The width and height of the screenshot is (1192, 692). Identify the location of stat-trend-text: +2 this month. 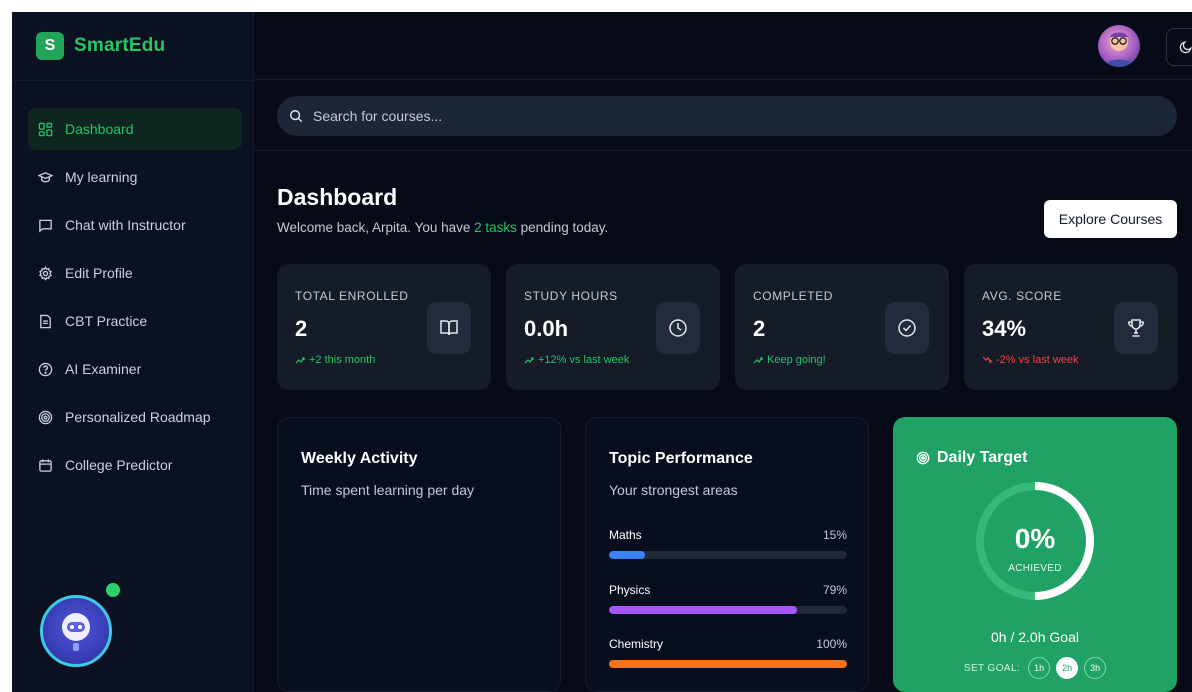
(342, 360).